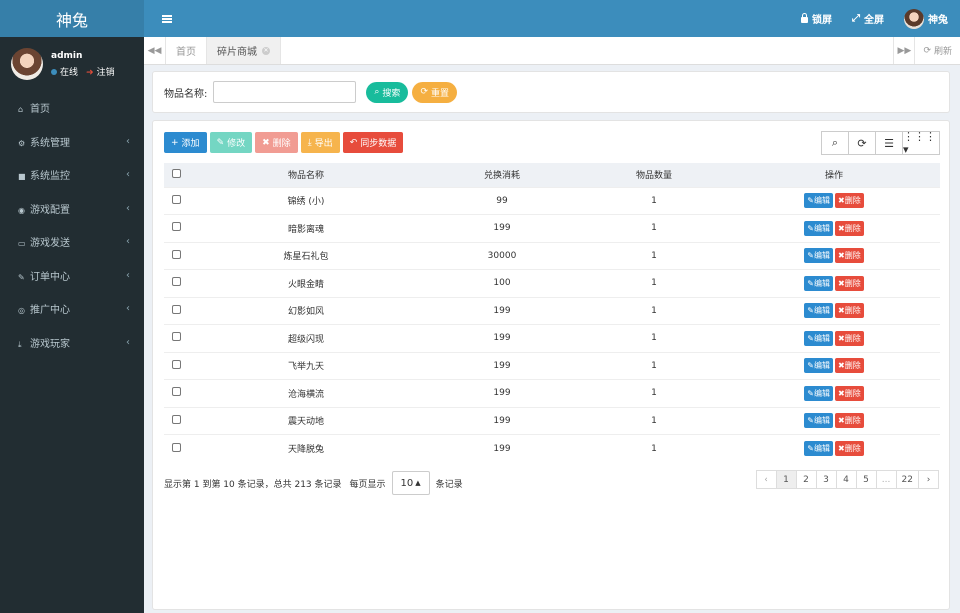 The image size is (960, 613). What do you see at coordinates (866, 479) in the screenshot?
I see `page-button: 5` at bounding box center [866, 479].